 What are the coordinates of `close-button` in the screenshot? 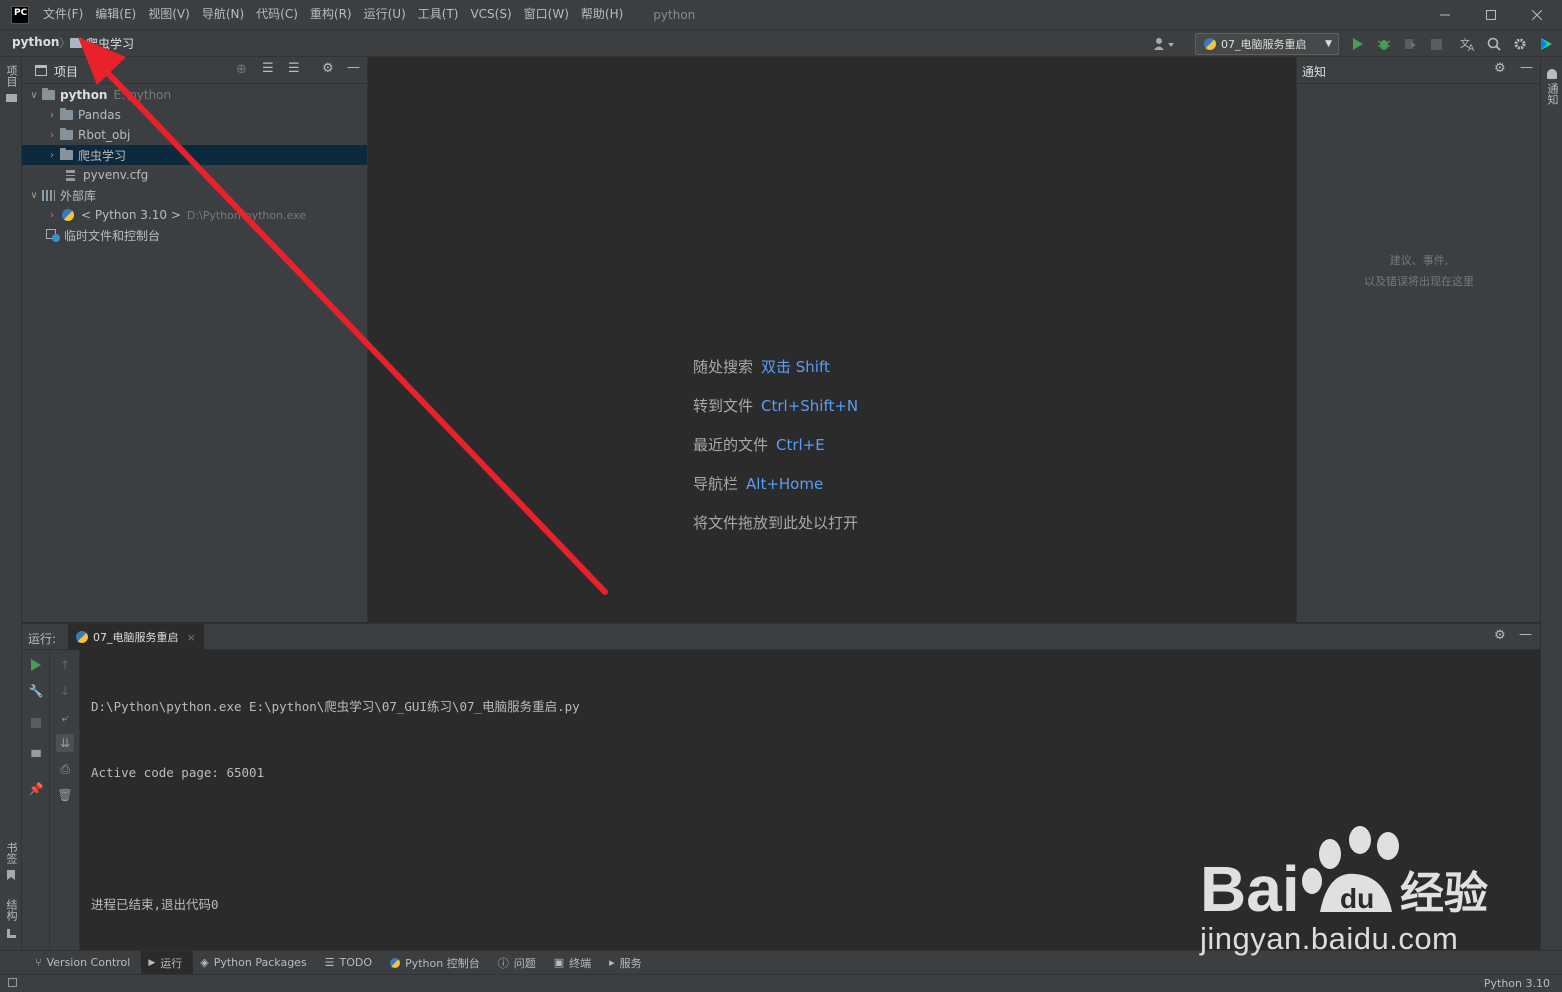 It's located at (1537, 14).